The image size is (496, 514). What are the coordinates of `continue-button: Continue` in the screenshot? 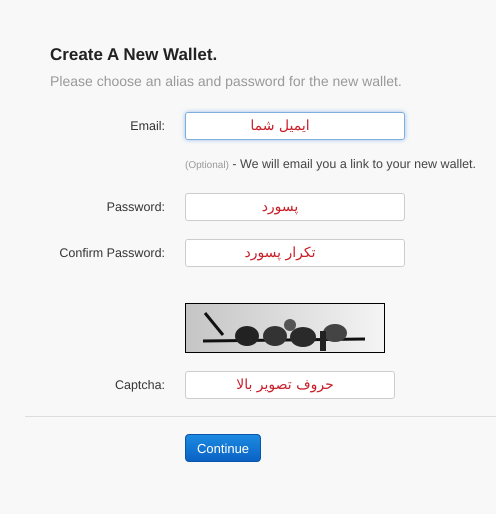 It's located at (223, 448).